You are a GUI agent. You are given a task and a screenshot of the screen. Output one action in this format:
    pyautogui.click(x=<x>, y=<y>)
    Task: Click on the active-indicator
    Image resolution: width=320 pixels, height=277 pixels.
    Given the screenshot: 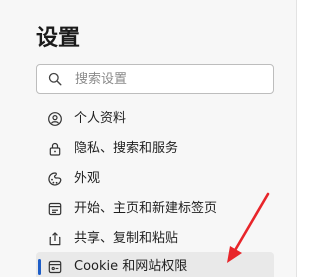 What is the action you would take?
    pyautogui.click(x=39, y=267)
    